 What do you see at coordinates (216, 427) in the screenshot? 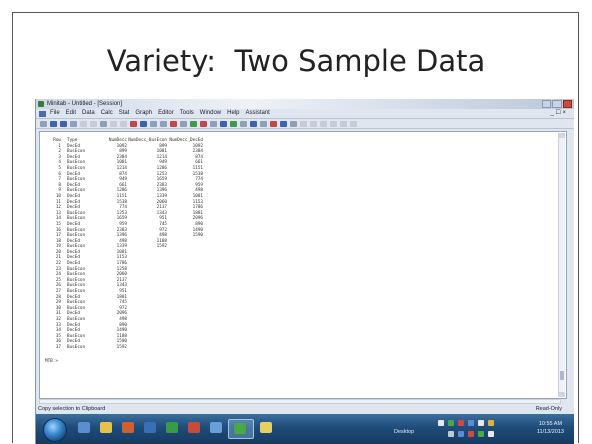
I see `app-taskbar-icon` at bounding box center [216, 427].